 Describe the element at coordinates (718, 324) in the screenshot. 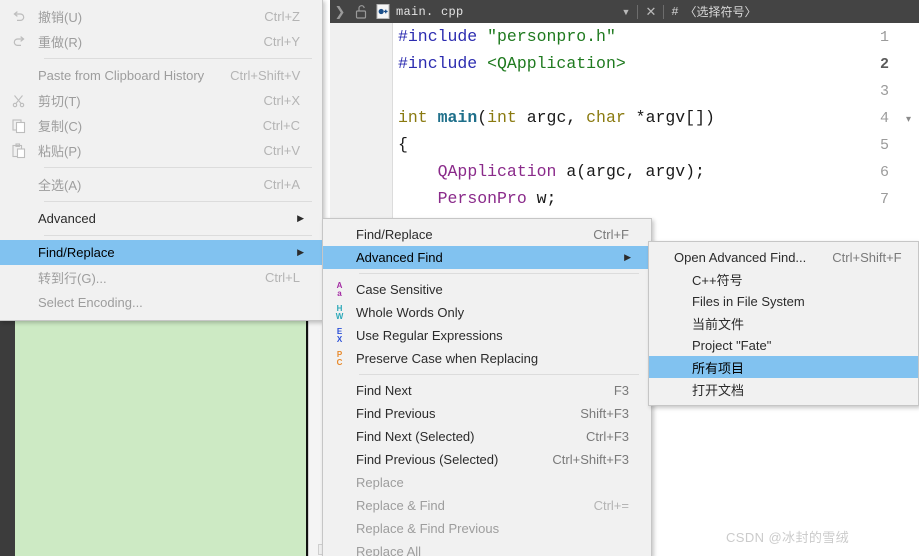

I see `menu-item-label: 当前文件` at that location.